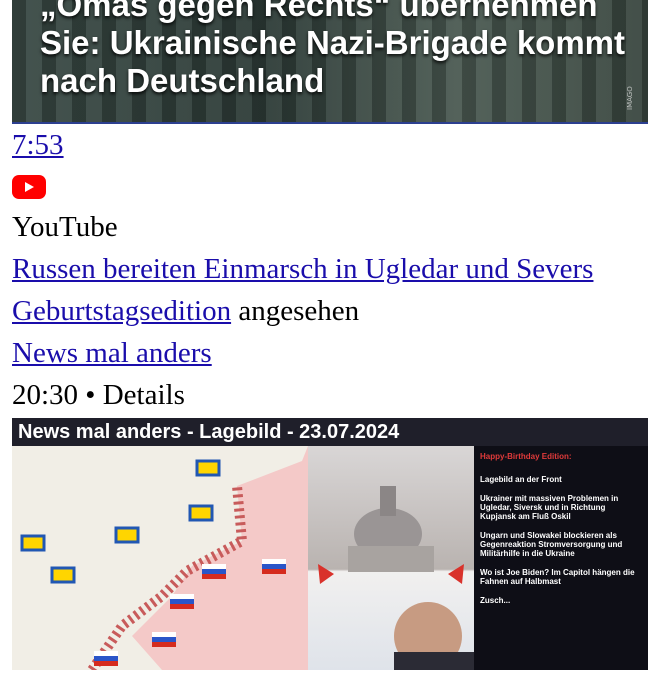  Describe the element at coordinates (526, 456) in the screenshot. I see `sidebar-header: Happy-Birthday Edition:` at that location.